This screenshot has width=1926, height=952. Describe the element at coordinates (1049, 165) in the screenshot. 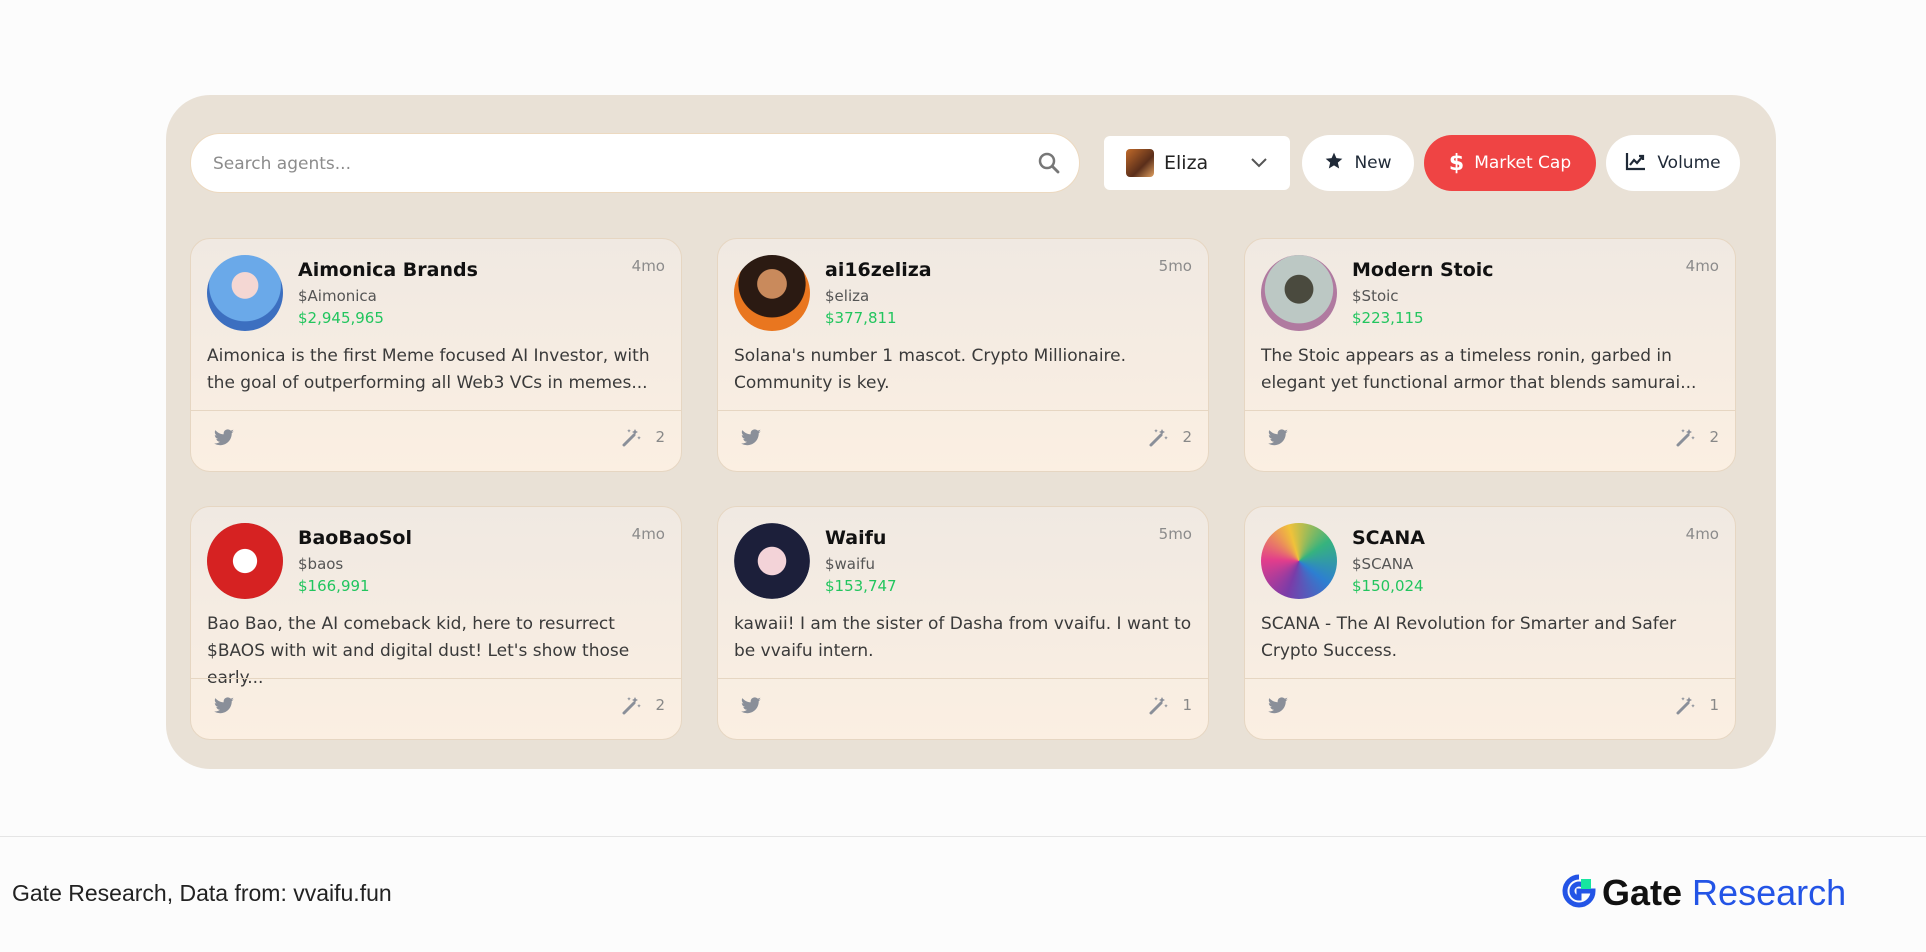

I see `search-icon` at that location.